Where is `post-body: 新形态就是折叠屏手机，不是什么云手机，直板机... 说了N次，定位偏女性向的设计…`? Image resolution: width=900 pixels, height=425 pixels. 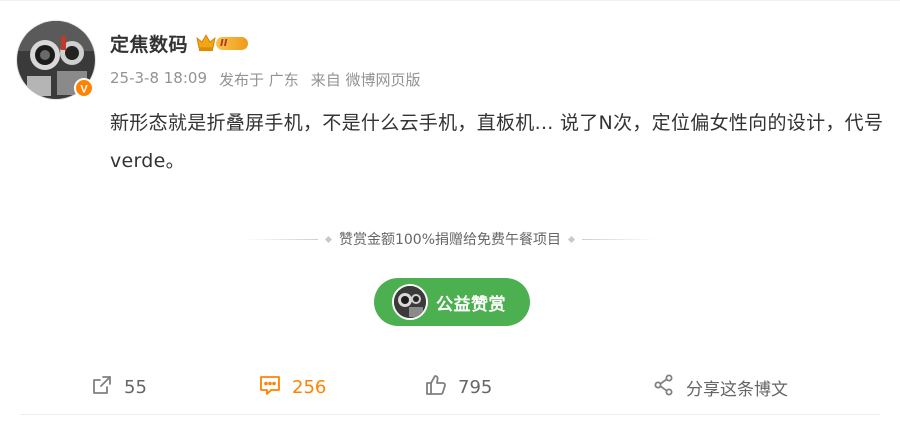
post-body: 新形态就是折叠屏手机，不是什么云手机，直板机... 说了N次，定位偏女性向的设计… is located at coordinates (497, 142).